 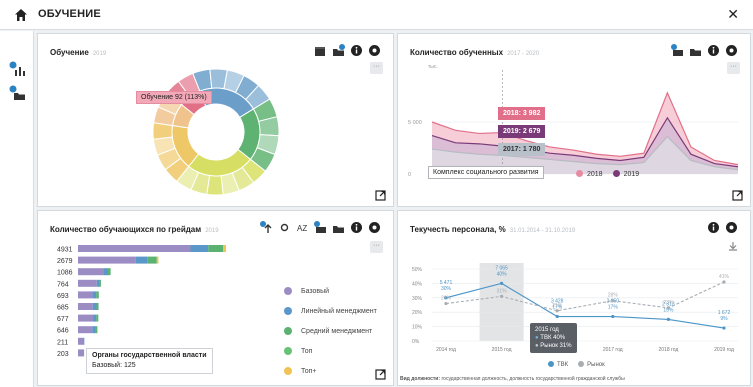 I want to click on x-tick-label: 2015 год, so click(x=502, y=350).